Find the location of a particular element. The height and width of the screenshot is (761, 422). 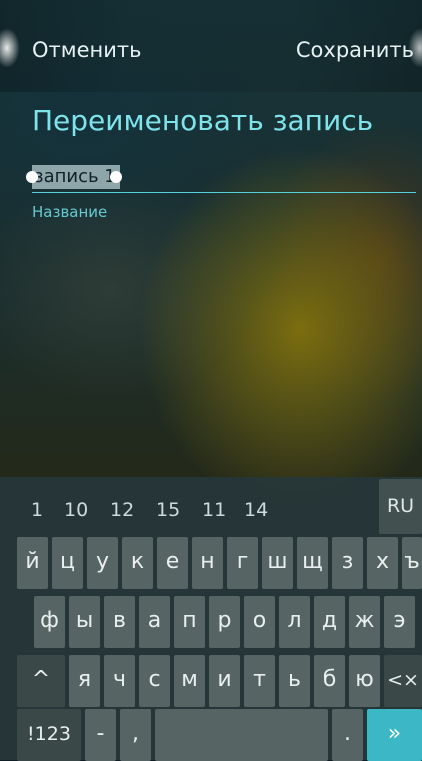

field-selected-text: запись 1 is located at coordinates (76, 177).